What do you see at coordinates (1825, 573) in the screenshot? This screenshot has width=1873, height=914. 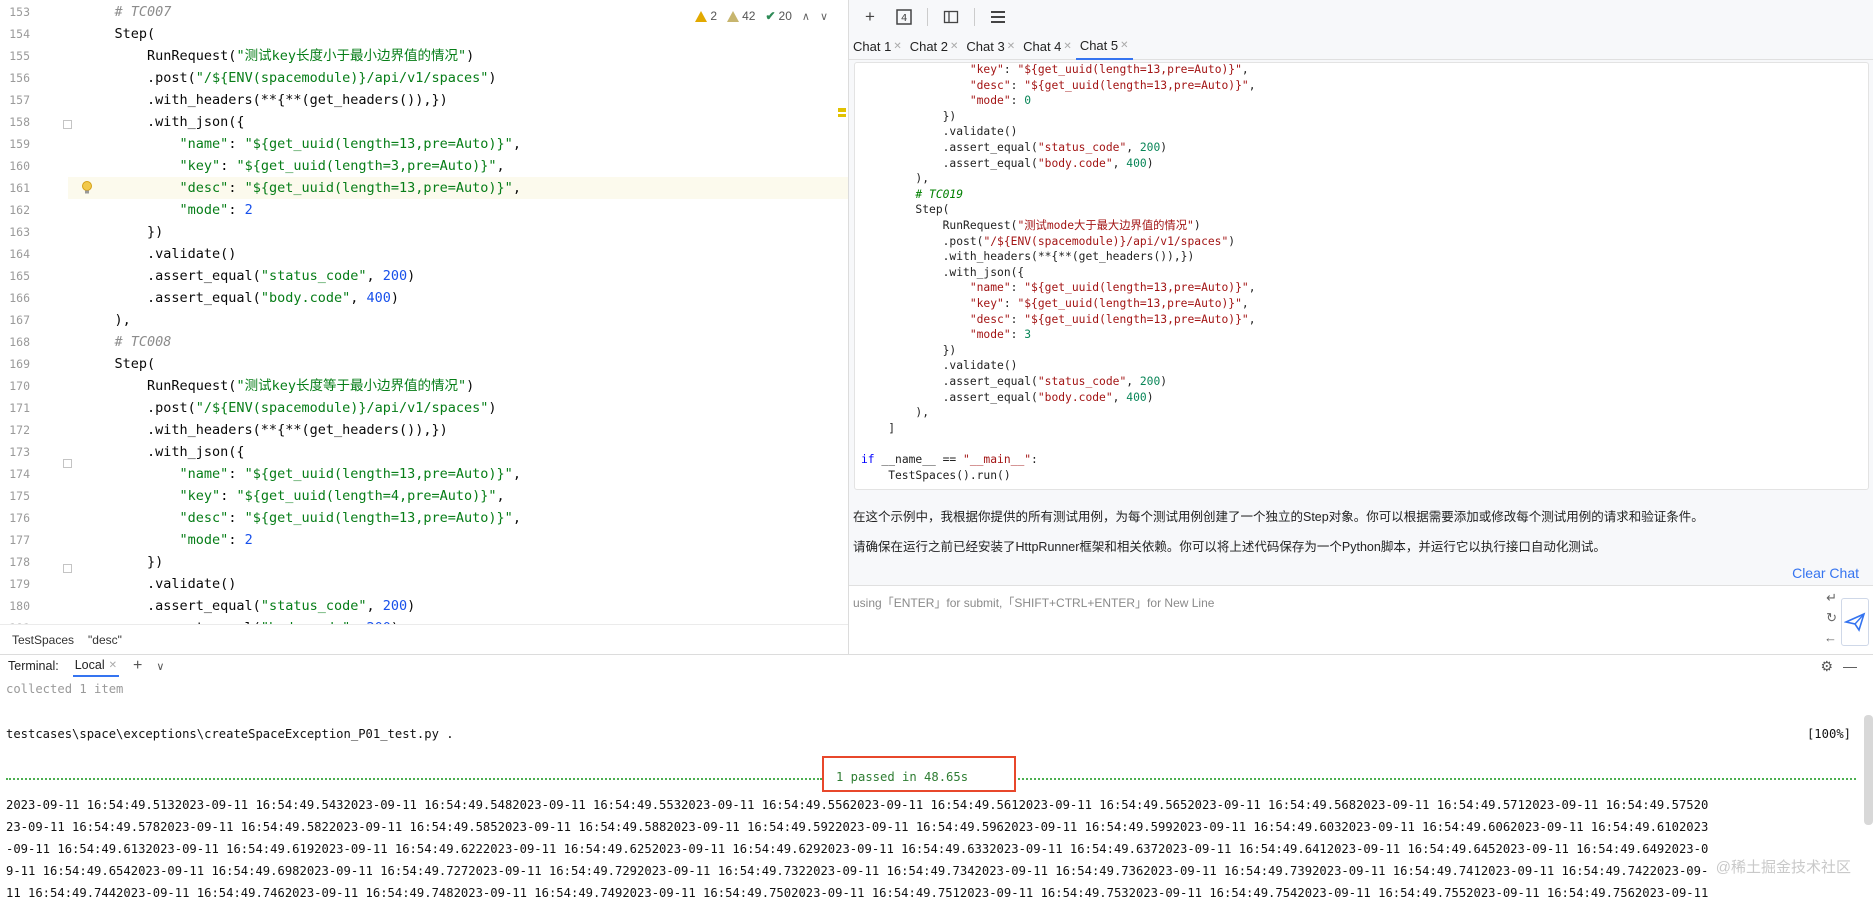 I see `clear-chat-button: Clear Chat` at bounding box center [1825, 573].